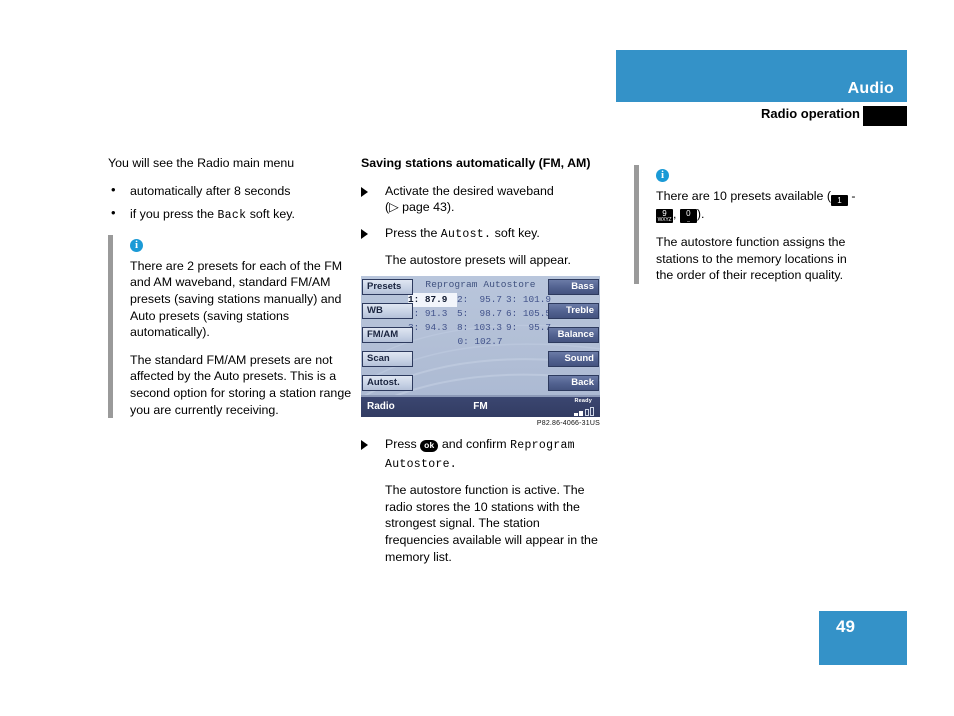 The height and width of the screenshot is (716, 954). Describe the element at coordinates (583, 401) in the screenshot. I see `status-ready-label: Ready` at that location.